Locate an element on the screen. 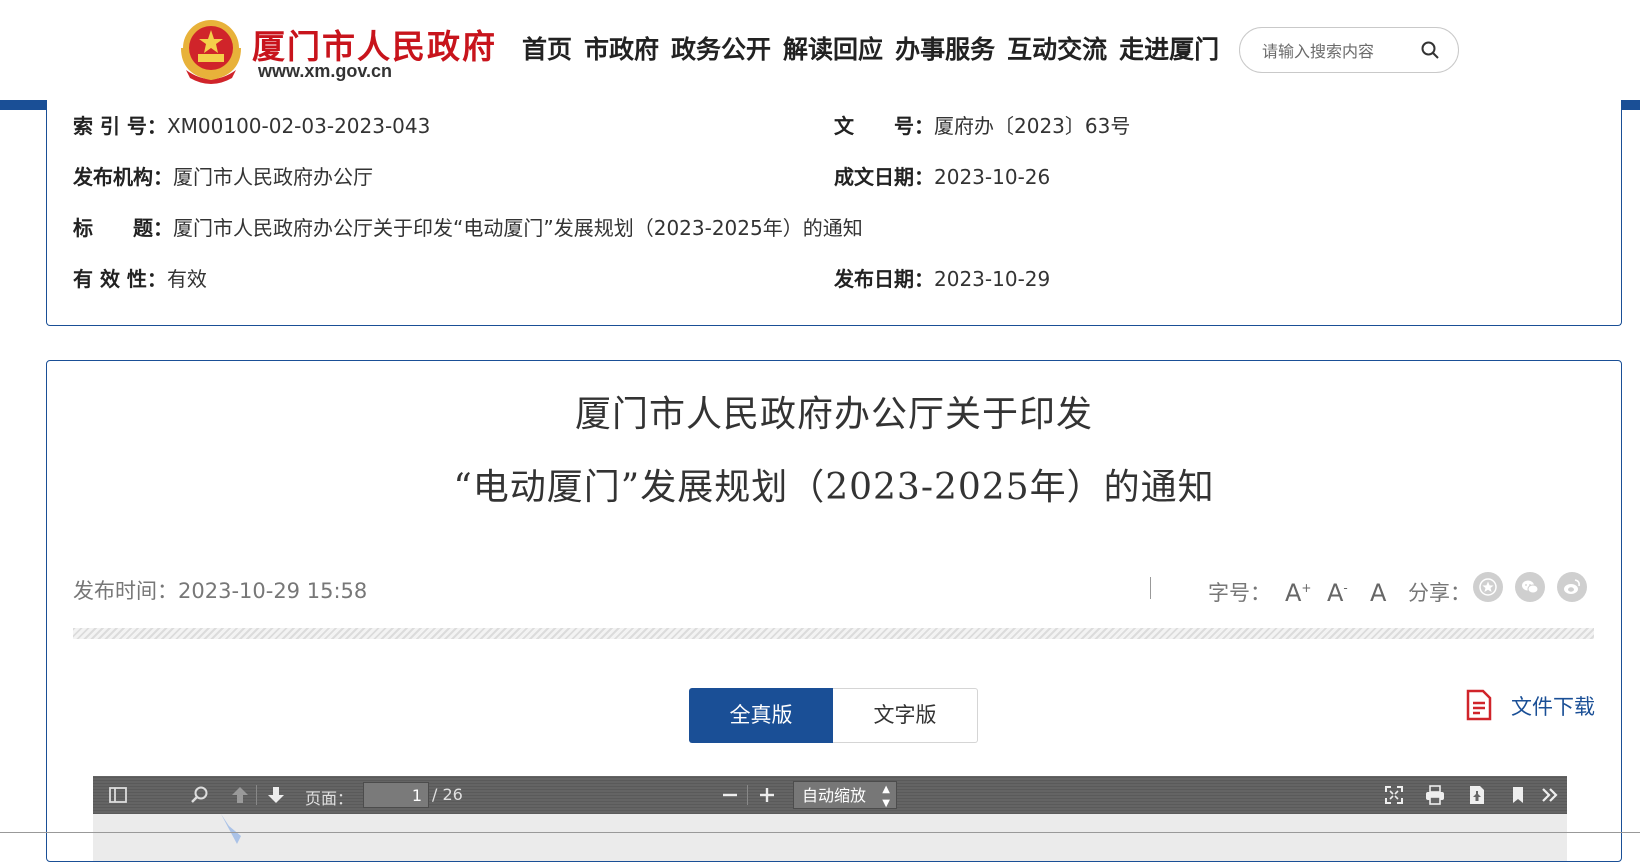  info-written-date: 成文日期：2023-10-26 is located at coordinates (942, 175).